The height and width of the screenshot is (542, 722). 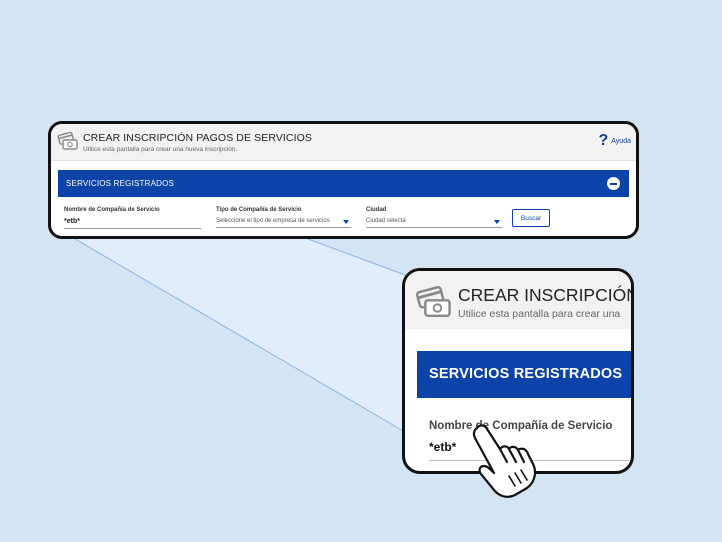 I want to click on section-title: SERVICIOS REGISTRADOS, so click(x=120, y=183).